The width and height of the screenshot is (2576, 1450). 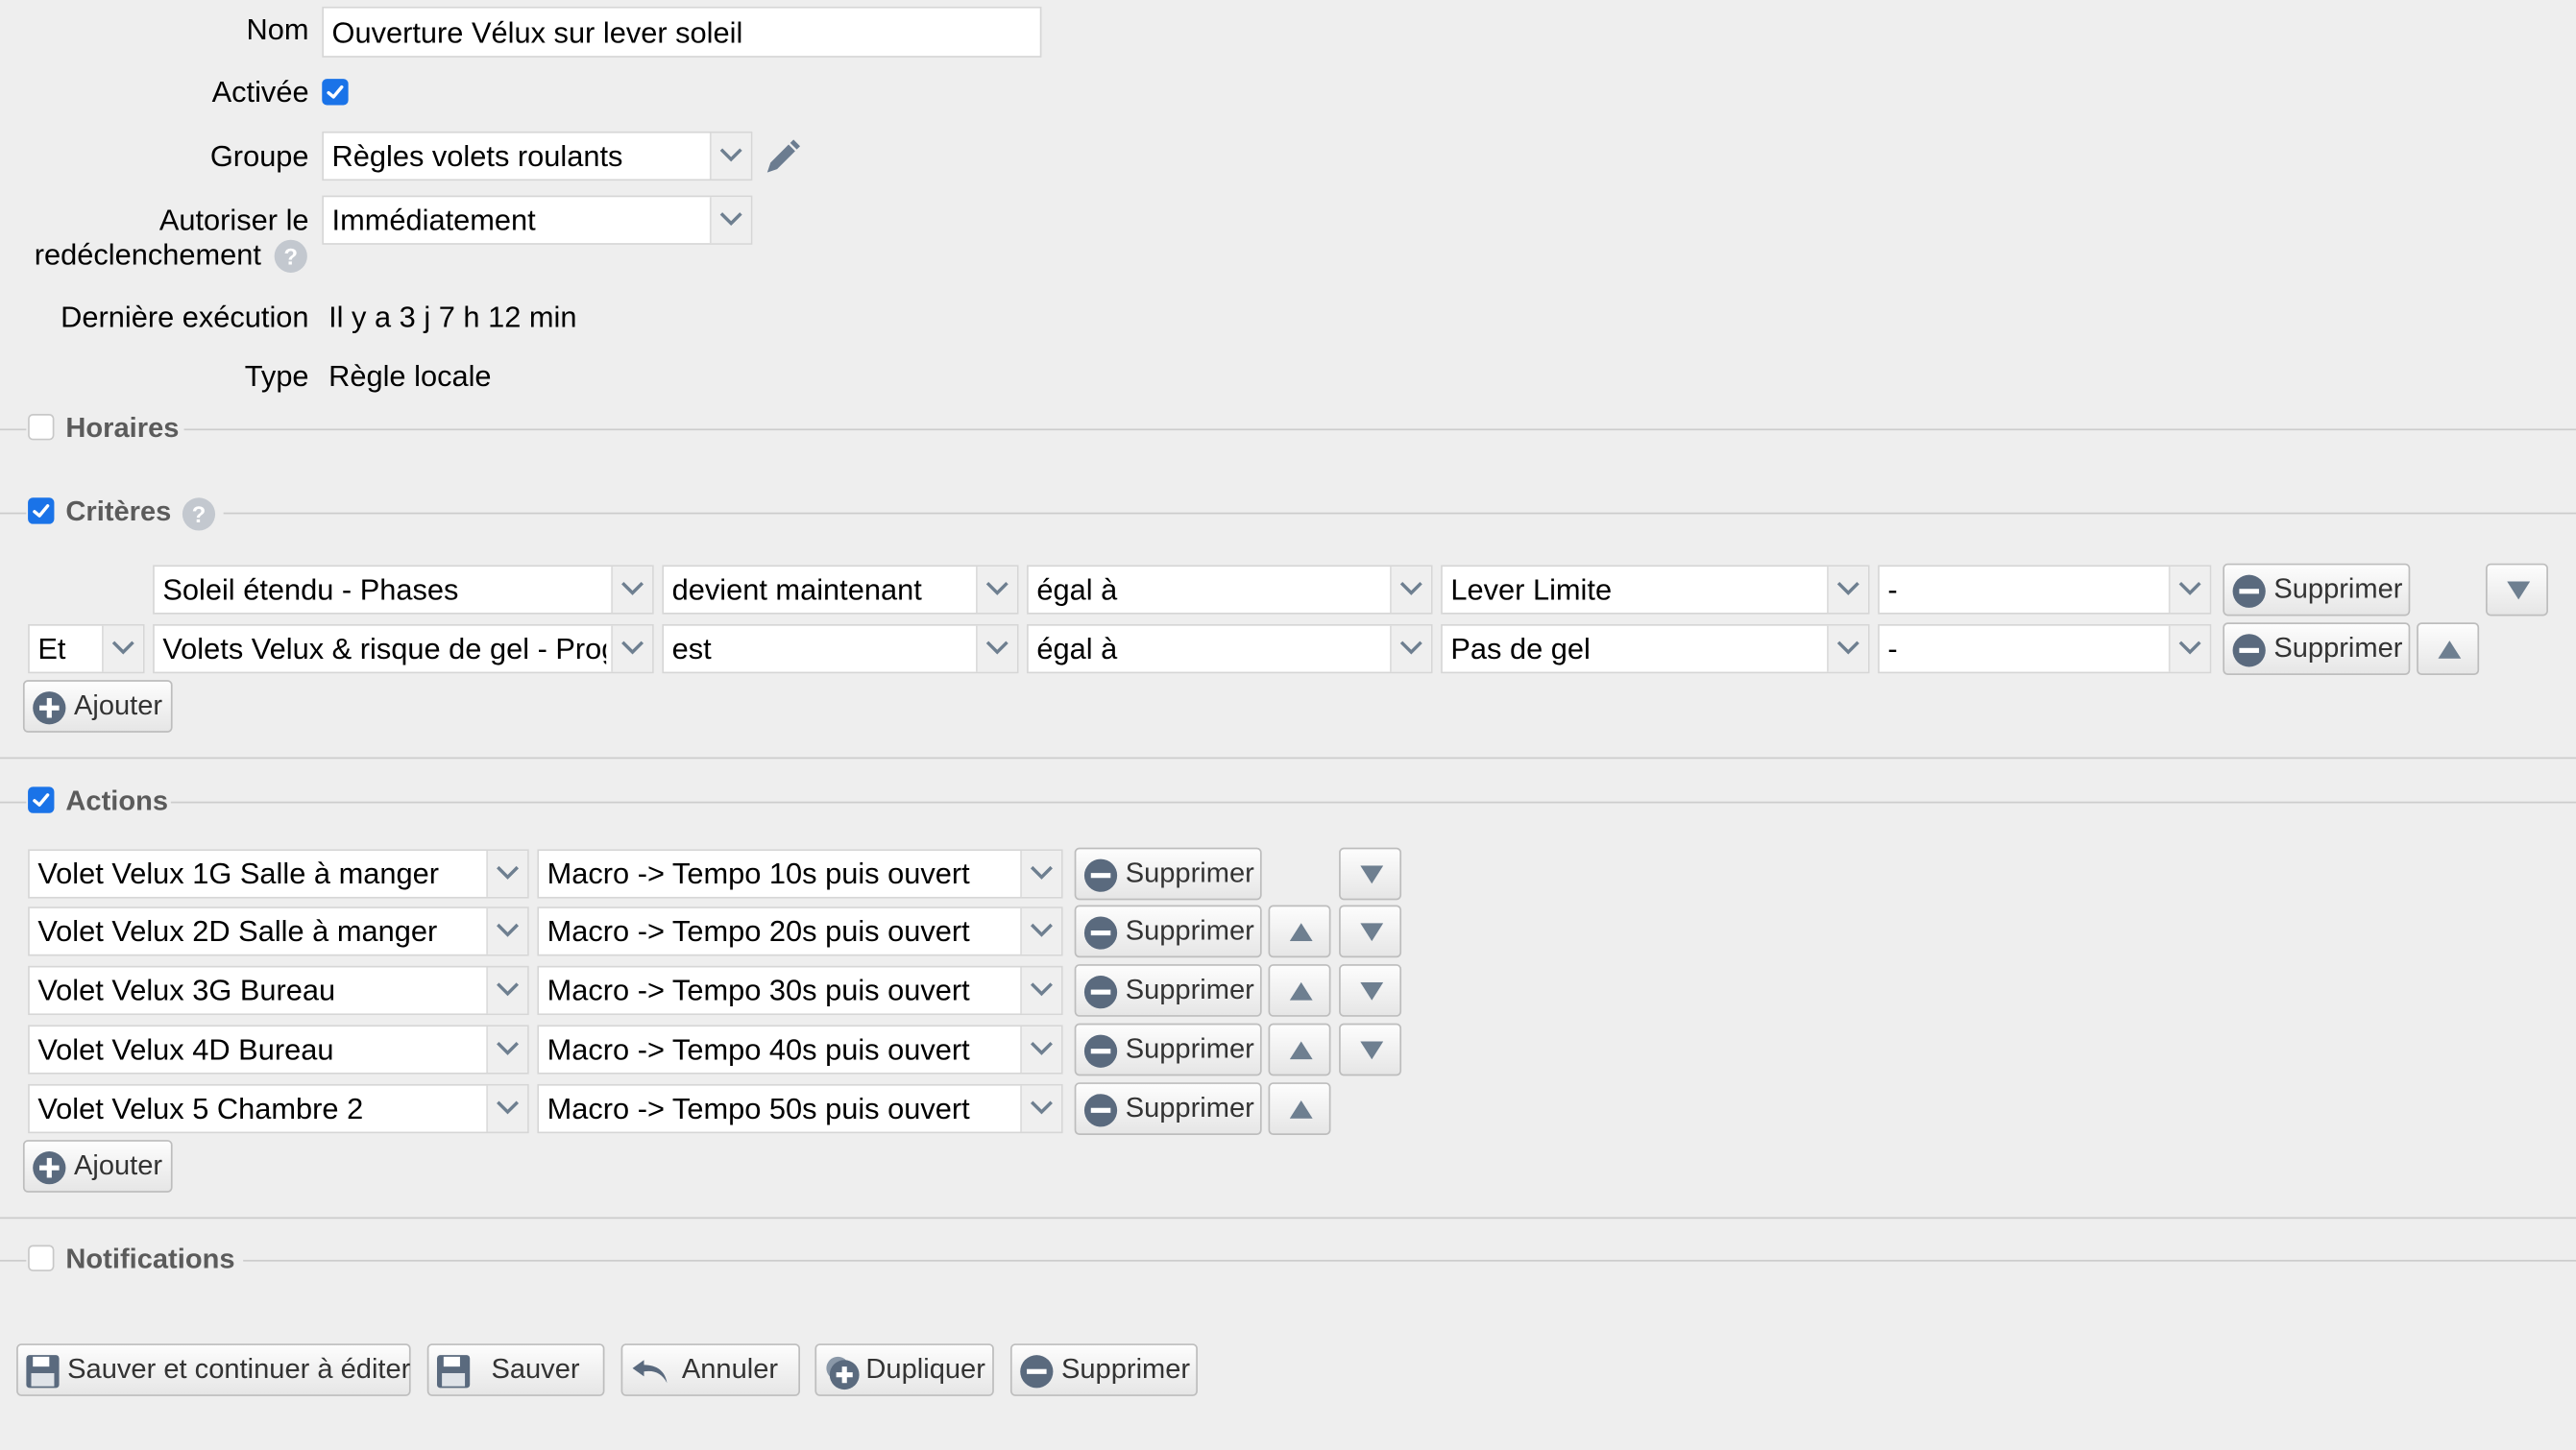 What do you see at coordinates (1125, 1369) in the screenshot?
I see `delete-rule-label: Supprimer` at bounding box center [1125, 1369].